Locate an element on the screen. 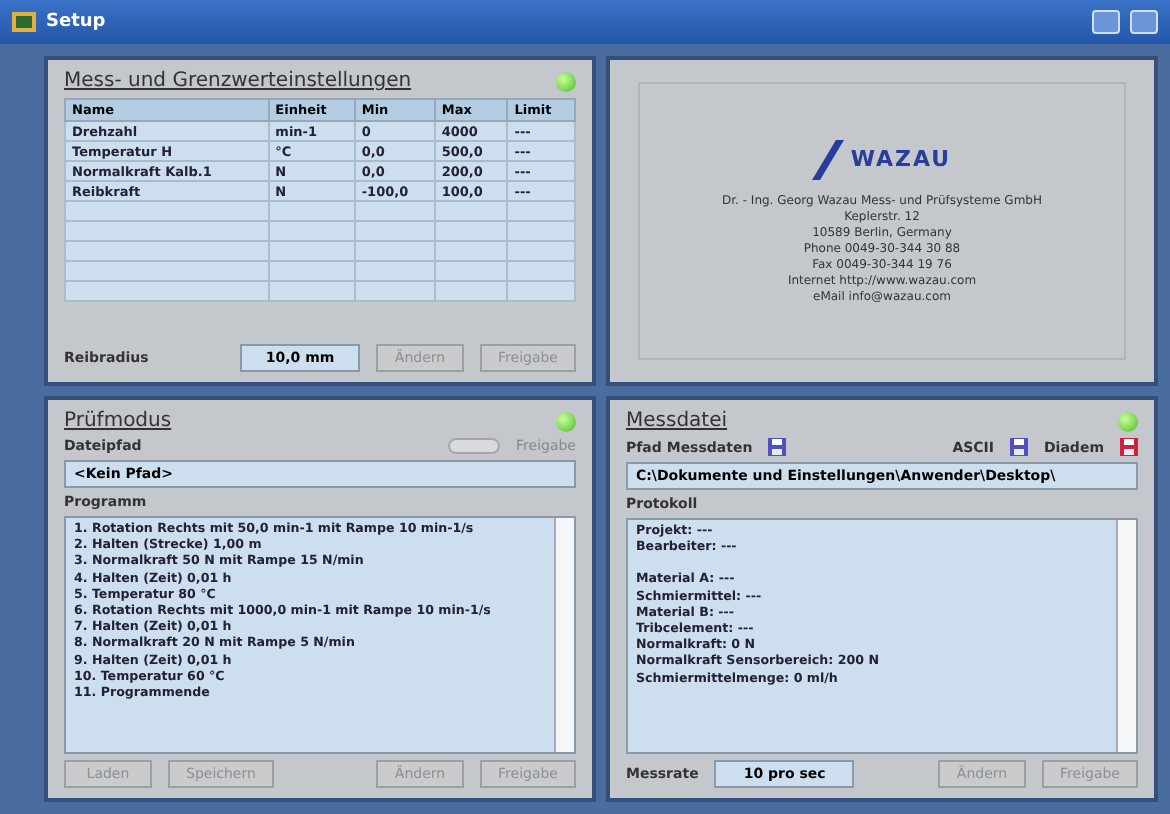  minimize-button is located at coordinates (1106, 22).